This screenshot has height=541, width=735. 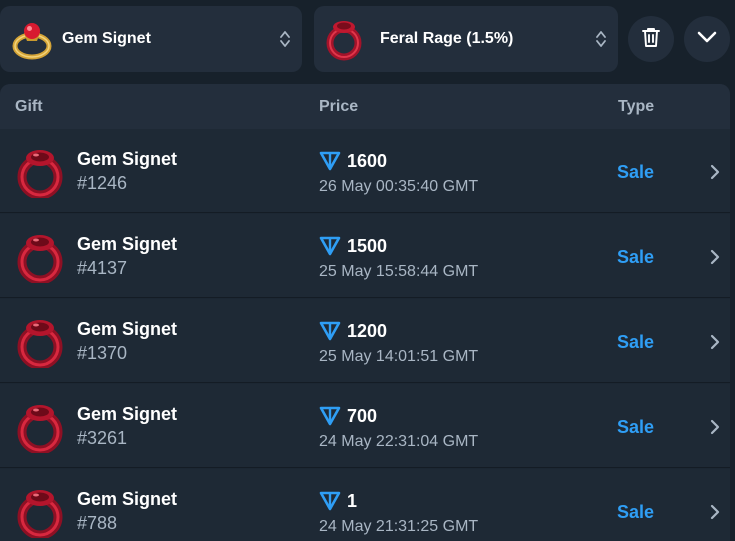 I want to click on gift-select: Gem Signet, so click(x=151, y=39).